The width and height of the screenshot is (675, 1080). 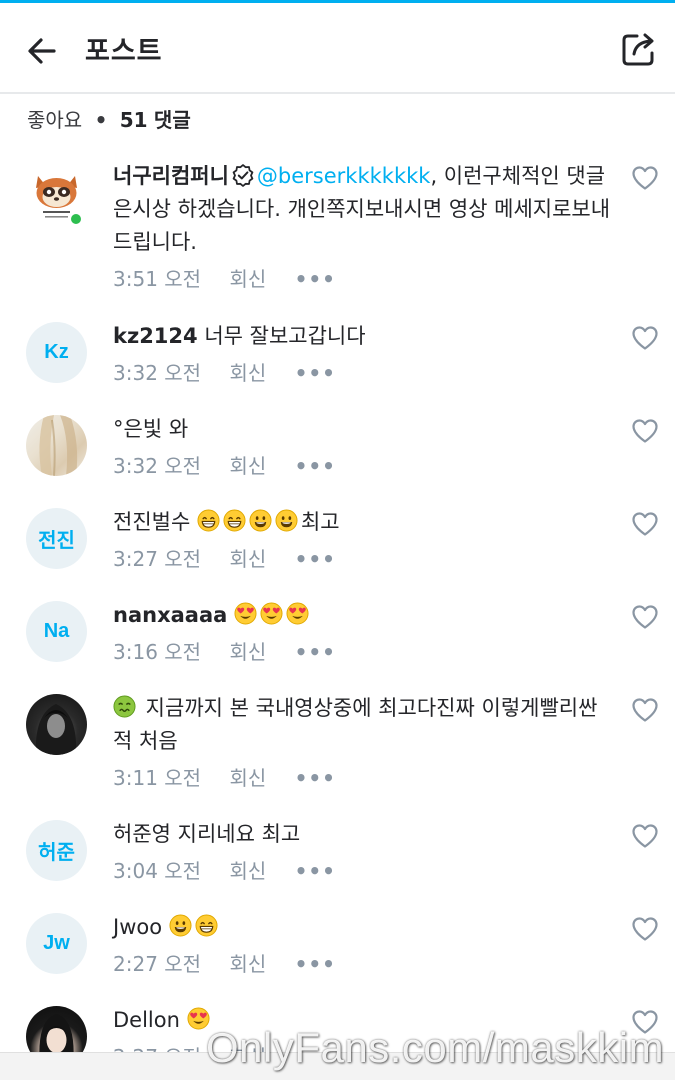 I want to click on share-icon, so click(x=638, y=49).